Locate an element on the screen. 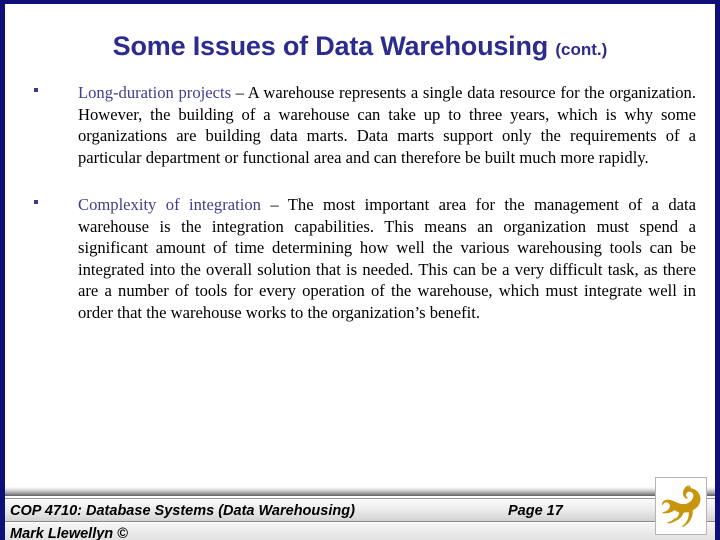 The width and height of the screenshot is (720, 540). ucf-pegasus-logo-icon is located at coordinates (681, 506).